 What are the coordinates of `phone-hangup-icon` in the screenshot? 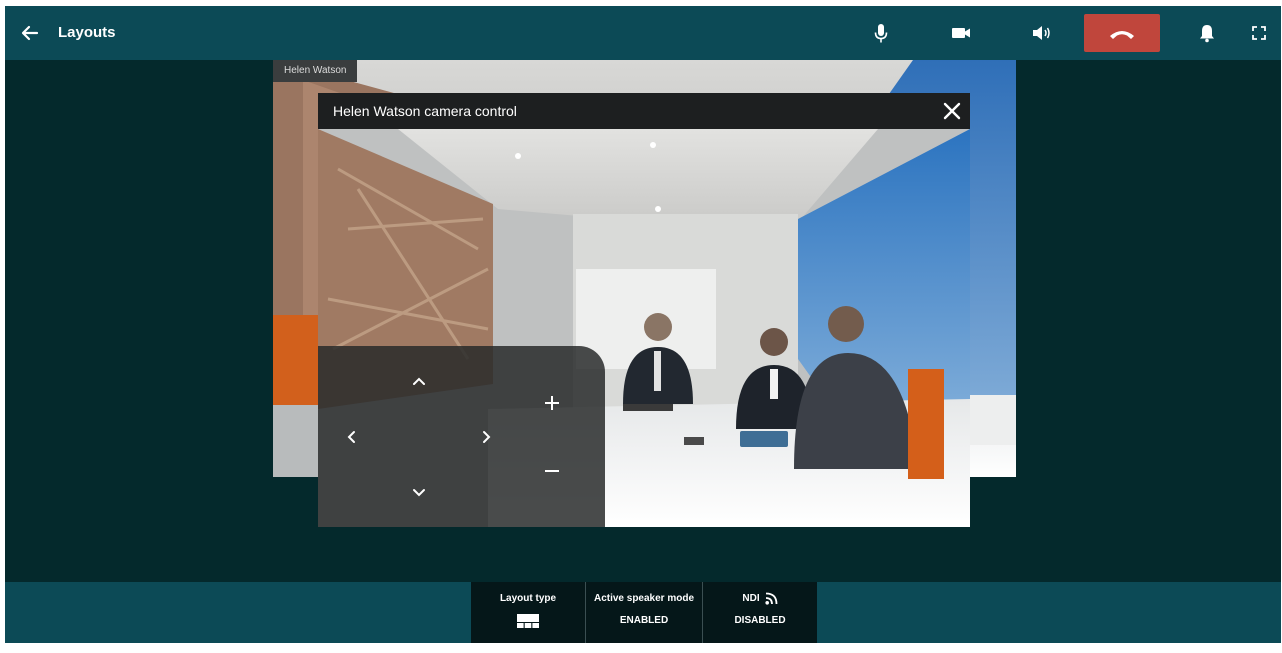 It's located at (1122, 35).